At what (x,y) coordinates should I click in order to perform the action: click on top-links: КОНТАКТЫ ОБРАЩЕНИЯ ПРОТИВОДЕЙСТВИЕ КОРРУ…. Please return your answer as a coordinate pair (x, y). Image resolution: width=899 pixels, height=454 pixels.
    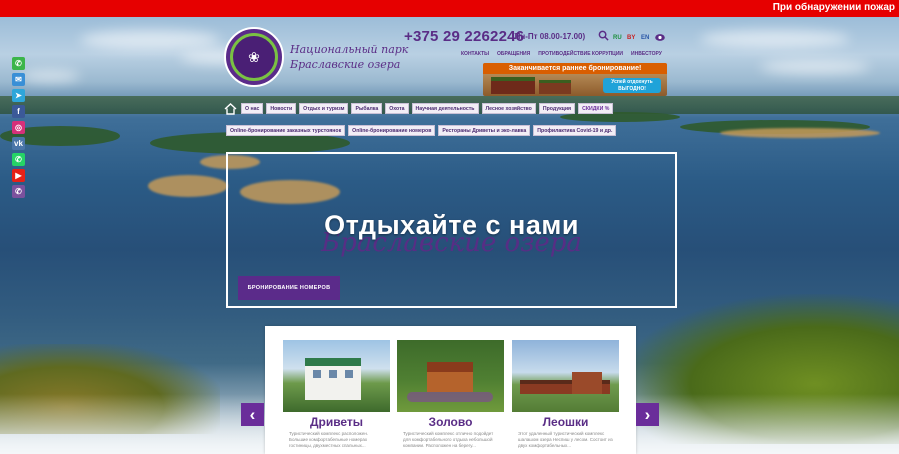
    Looking at the image, I should click on (561, 54).